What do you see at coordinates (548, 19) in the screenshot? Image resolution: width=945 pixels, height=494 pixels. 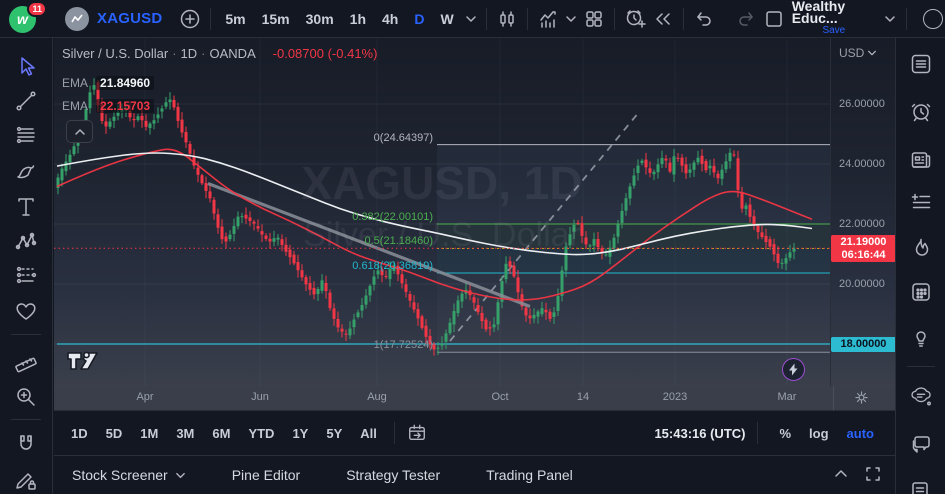 I see `indicators-button` at bounding box center [548, 19].